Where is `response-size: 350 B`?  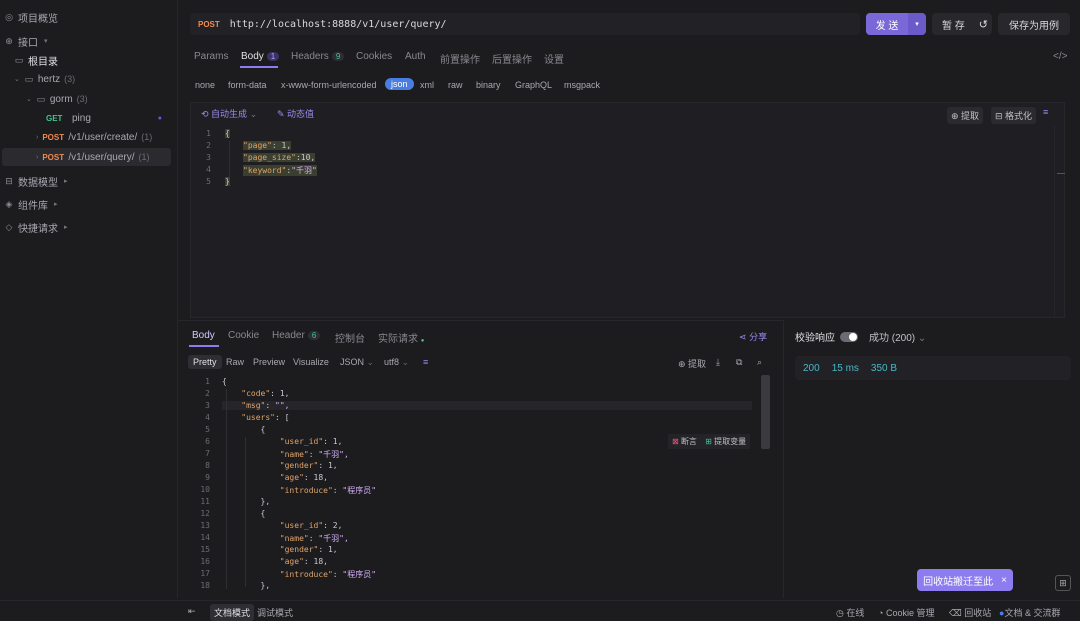 response-size: 350 B is located at coordinates (884, 368).